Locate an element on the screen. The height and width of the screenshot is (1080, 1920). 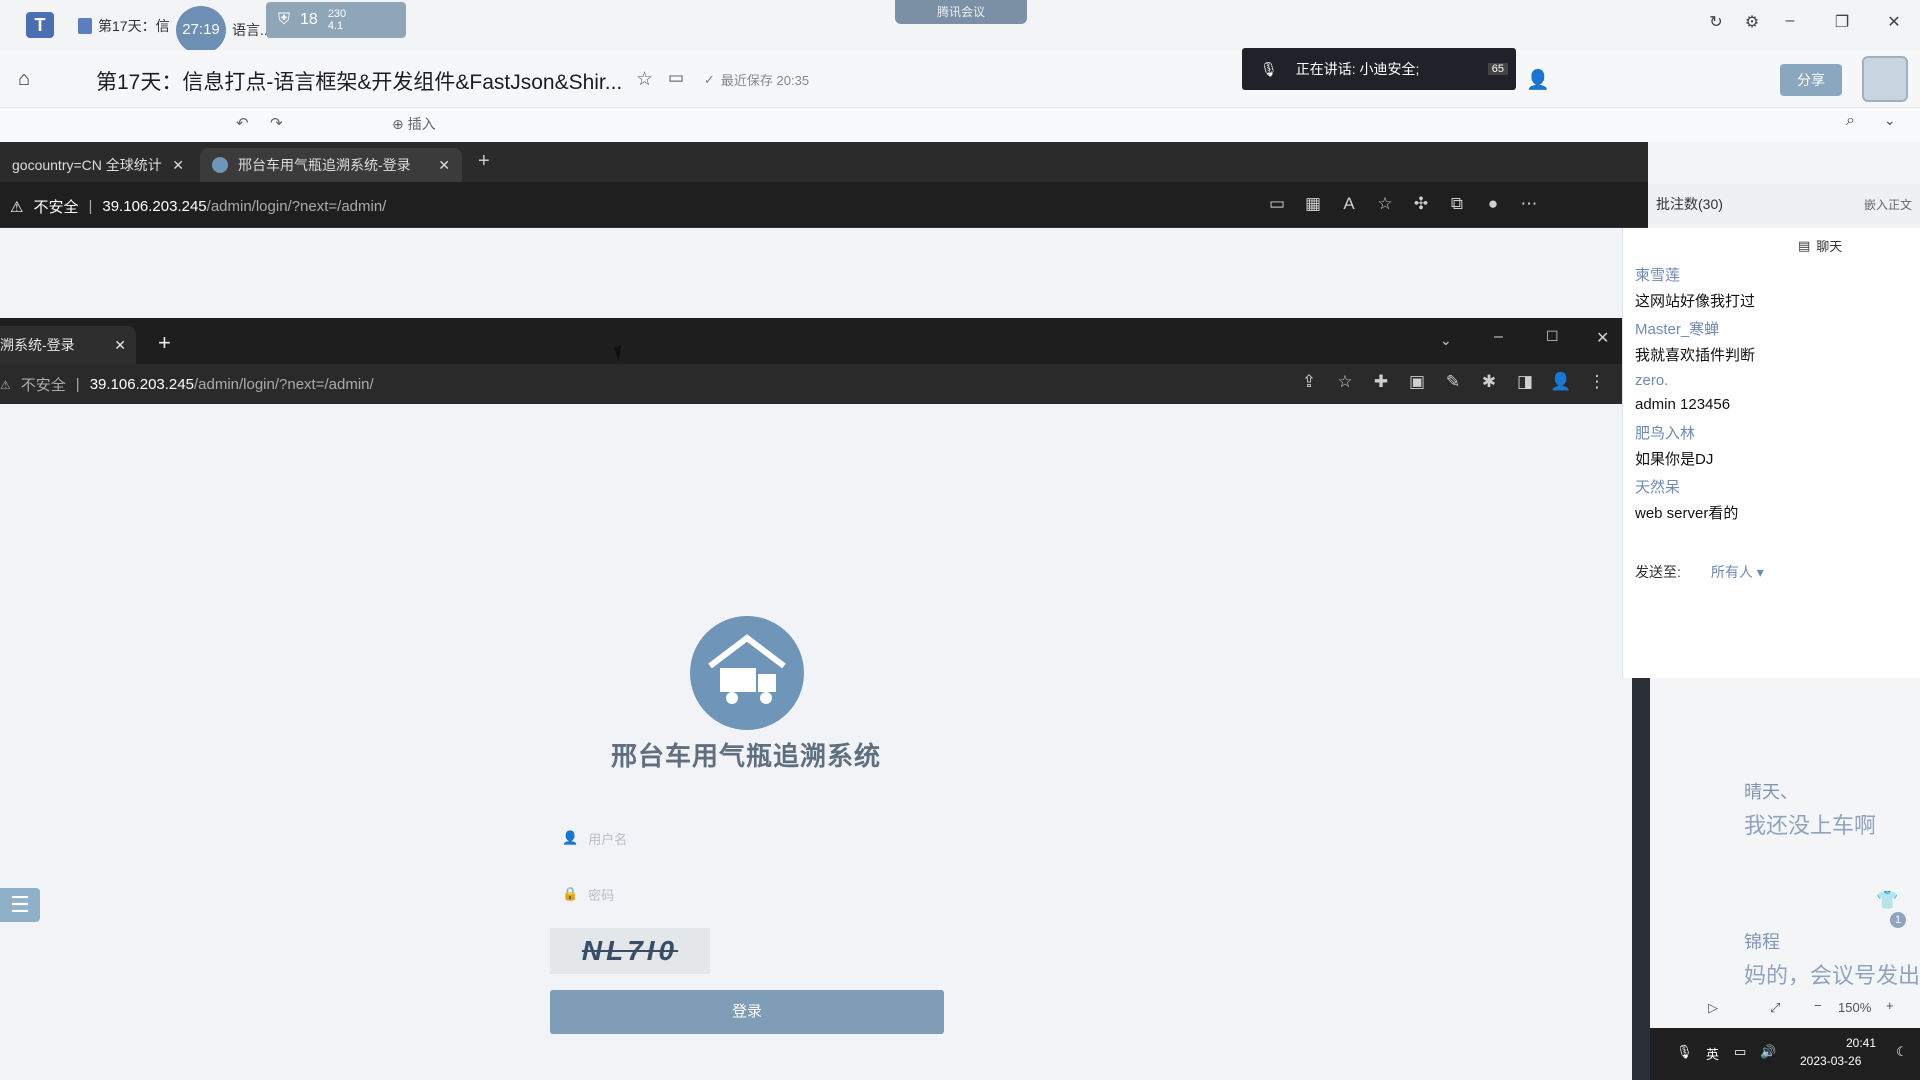
home-icon: ⌂ is located at coordinates (24, 79).